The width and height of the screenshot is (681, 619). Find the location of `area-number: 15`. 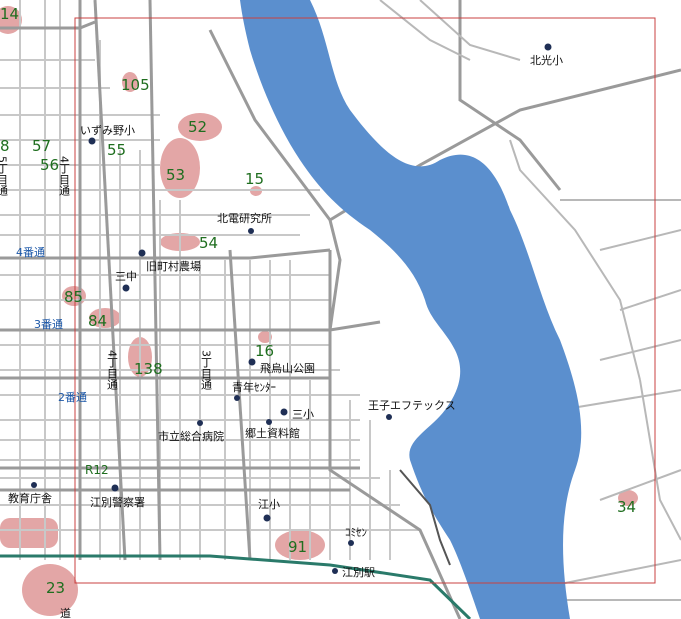

area-number: 15 is located at coordinates (254, 179).